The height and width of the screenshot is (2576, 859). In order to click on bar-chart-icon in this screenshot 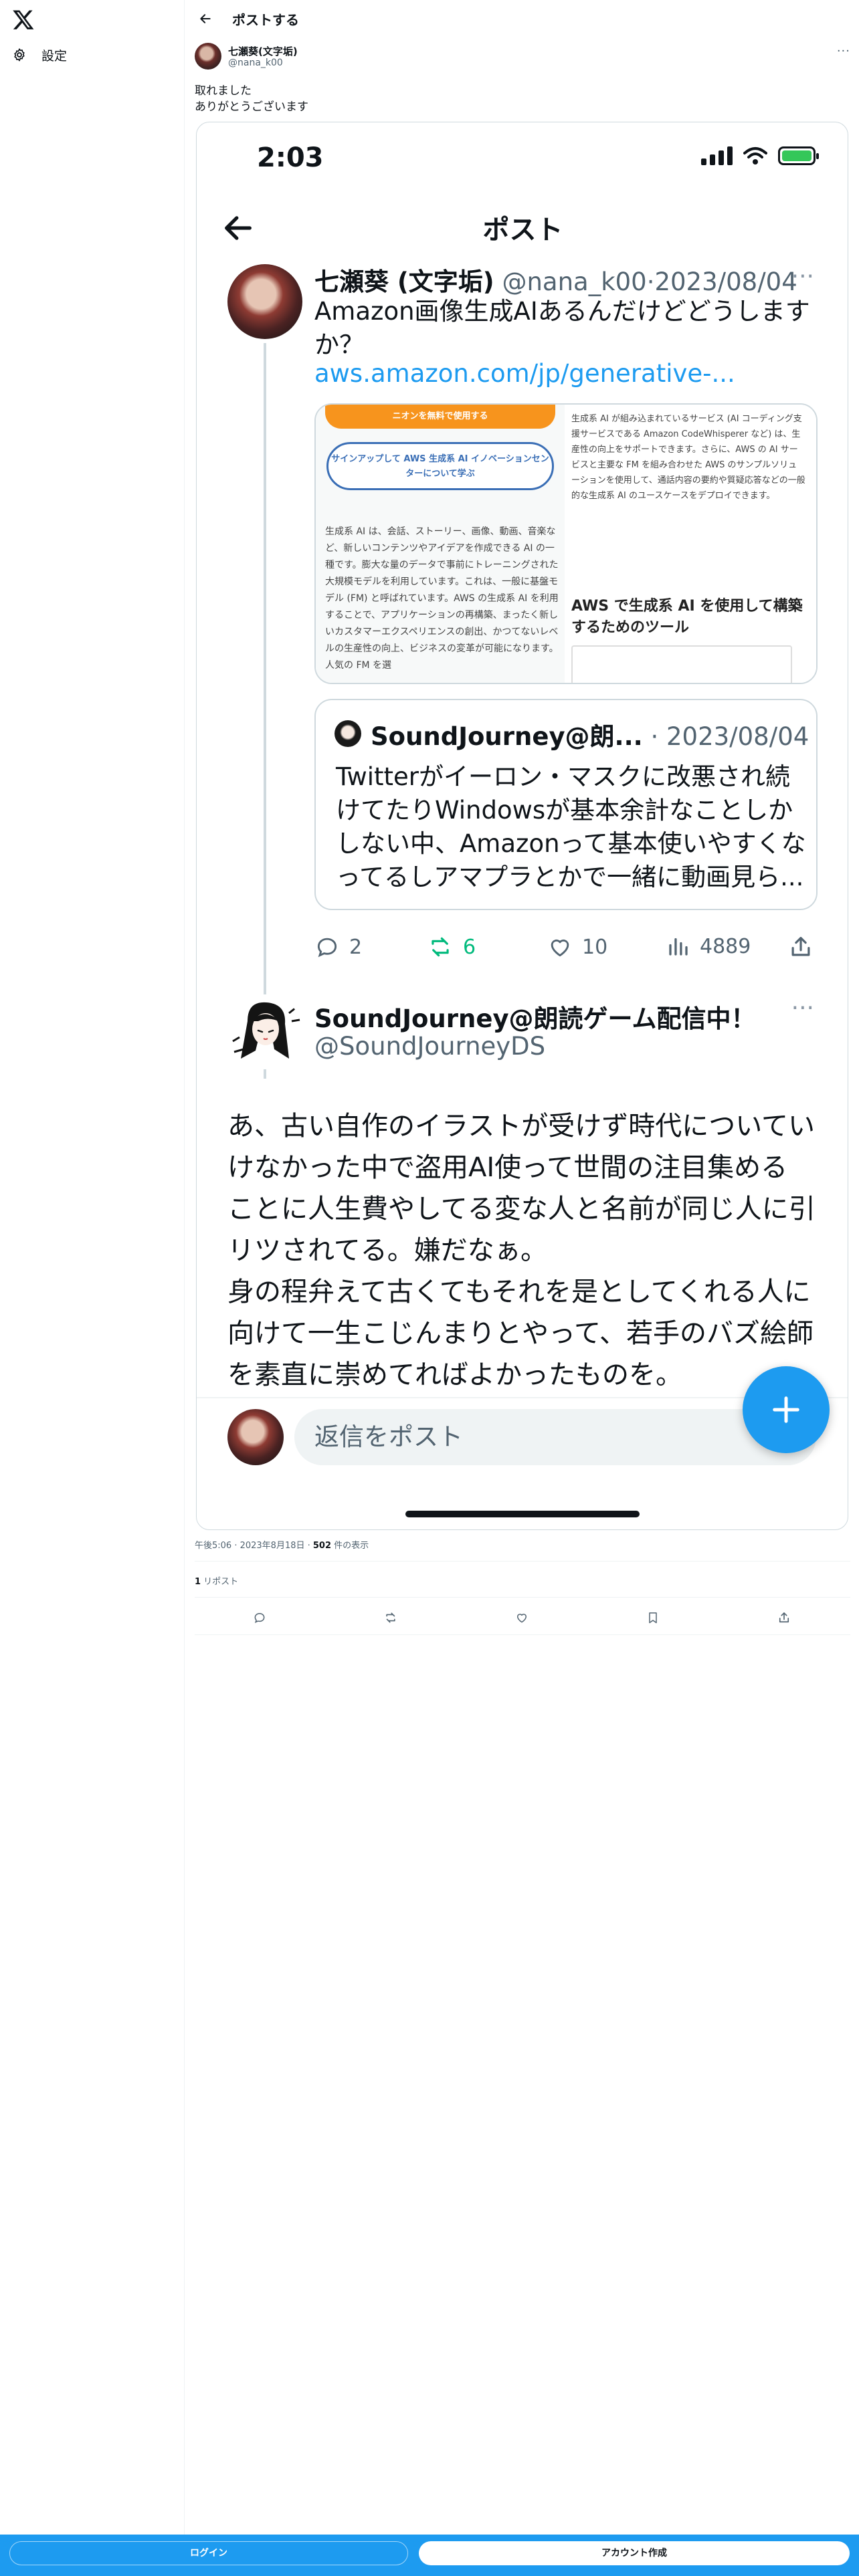, I will do `click(678, 947)`.